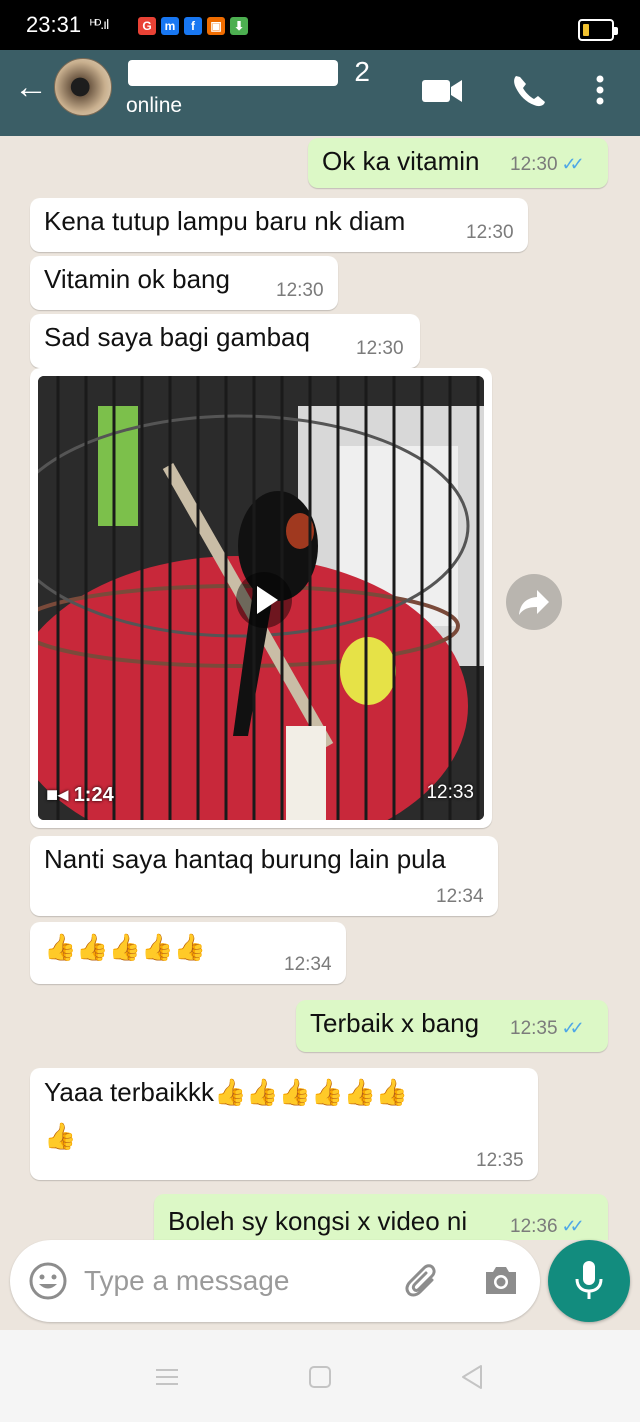  Describe the element at coordinates (401, 161) in the screenshot. I see `message-text: Ok ka vitamin` at that location.